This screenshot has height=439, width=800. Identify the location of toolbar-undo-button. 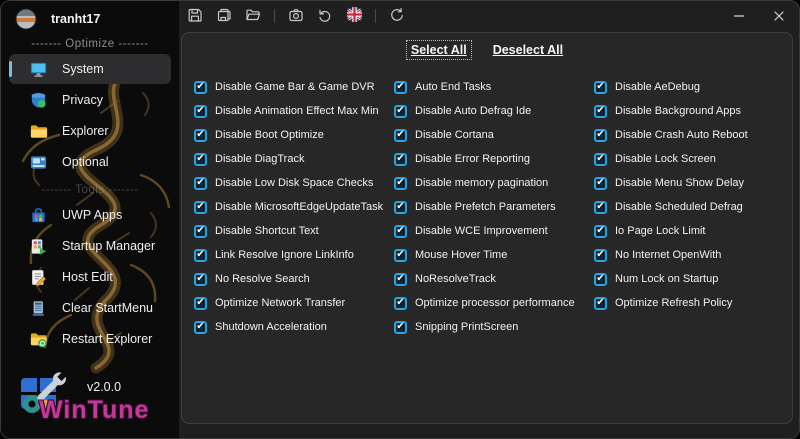
(325, 16).